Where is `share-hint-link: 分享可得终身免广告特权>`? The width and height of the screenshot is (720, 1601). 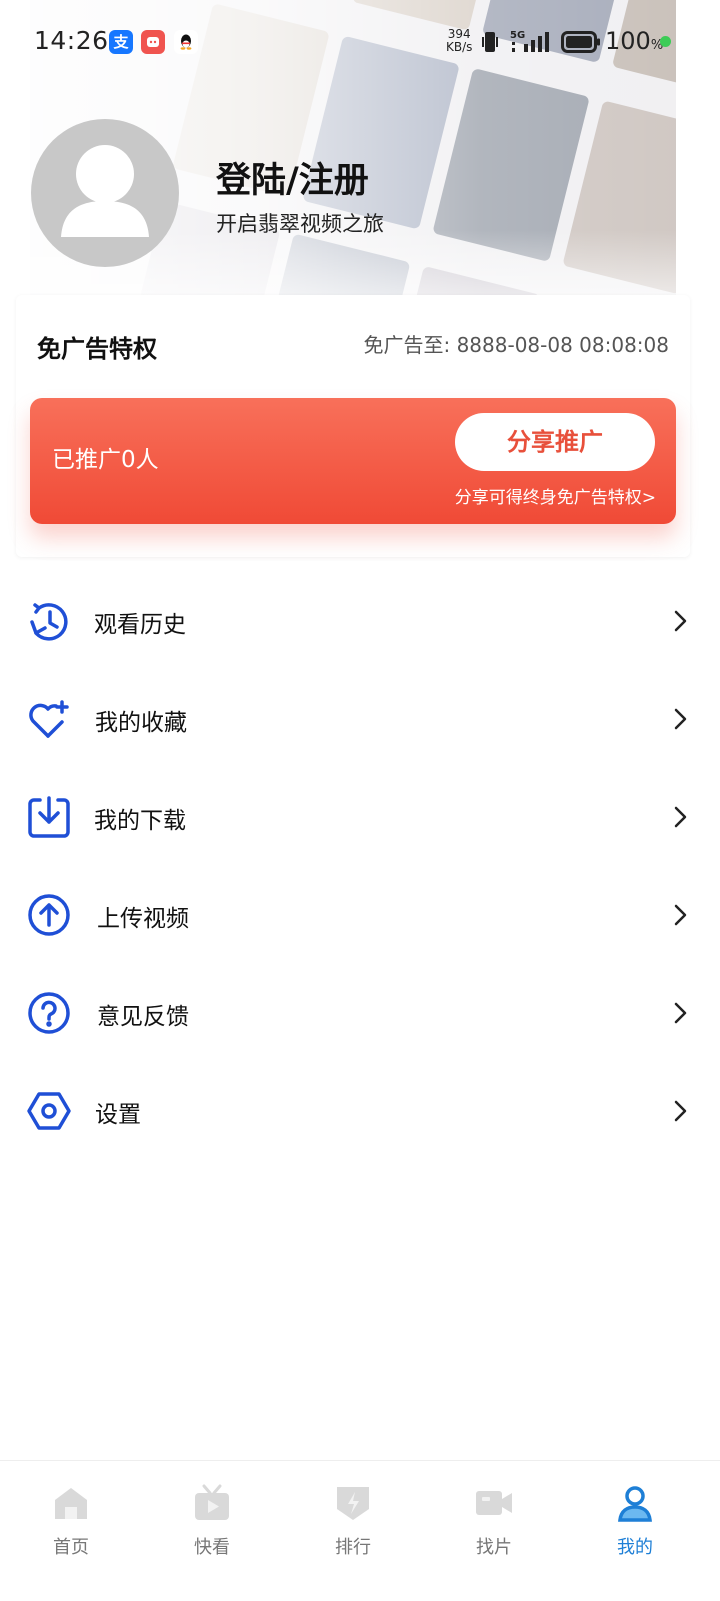
share-hint-link: 分享可得终身免广告特权> is located at coordinates (555, 495).